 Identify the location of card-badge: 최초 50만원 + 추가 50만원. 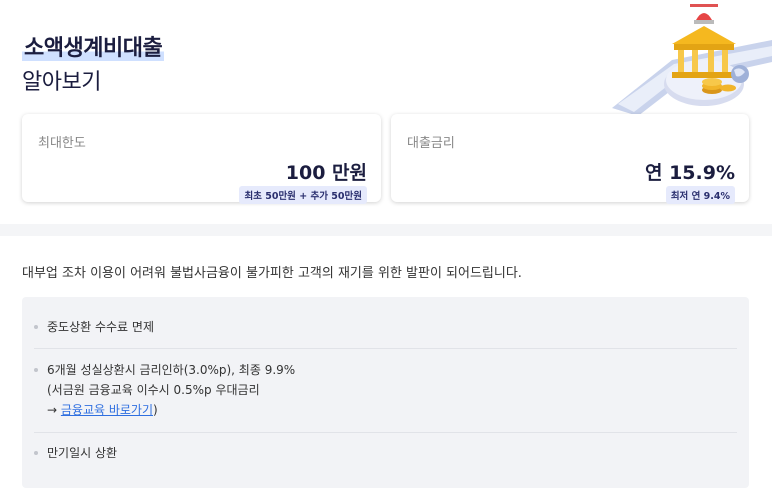
(303, 195).